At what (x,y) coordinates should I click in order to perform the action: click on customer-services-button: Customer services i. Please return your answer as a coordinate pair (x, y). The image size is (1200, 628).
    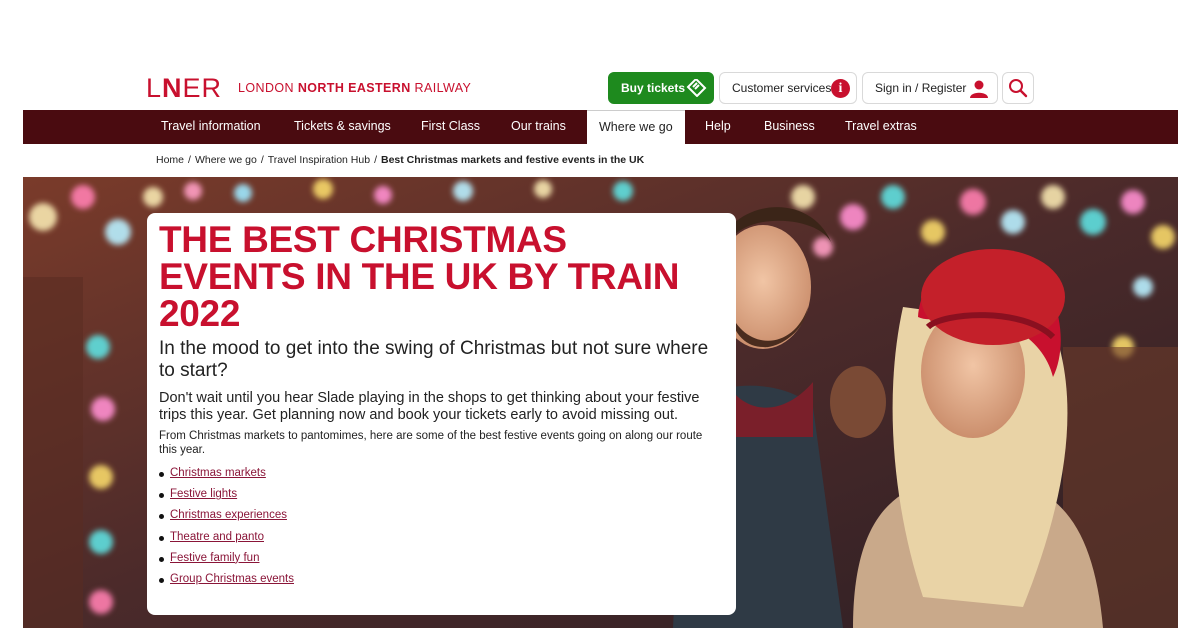
    Looking at the image, I should click on (788, 88).